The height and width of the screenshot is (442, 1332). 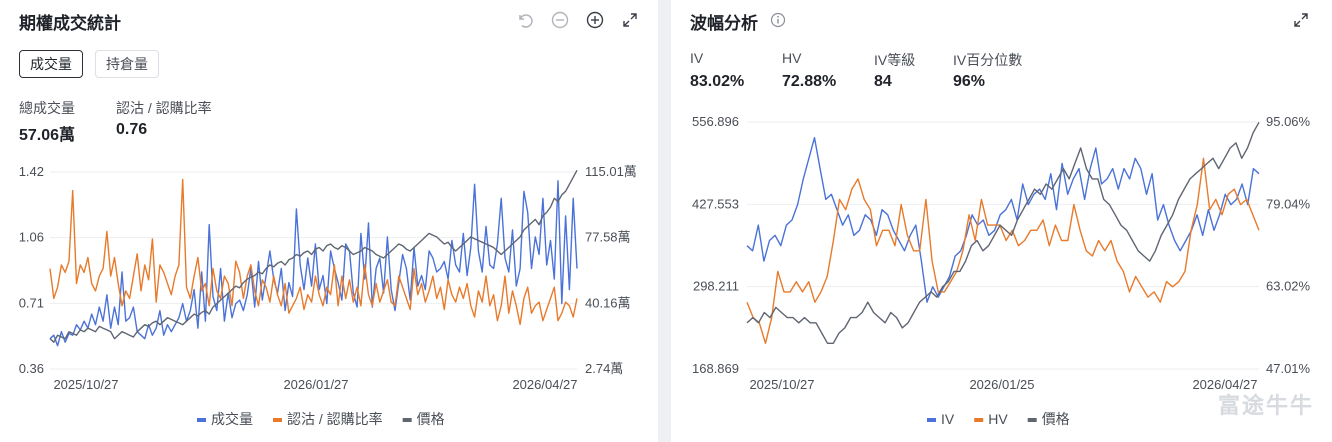 What do you see at coordinates (969, 81) in the screenshot?
I see `iv-percentile-value: 96%` at bounding box center [969, 81].